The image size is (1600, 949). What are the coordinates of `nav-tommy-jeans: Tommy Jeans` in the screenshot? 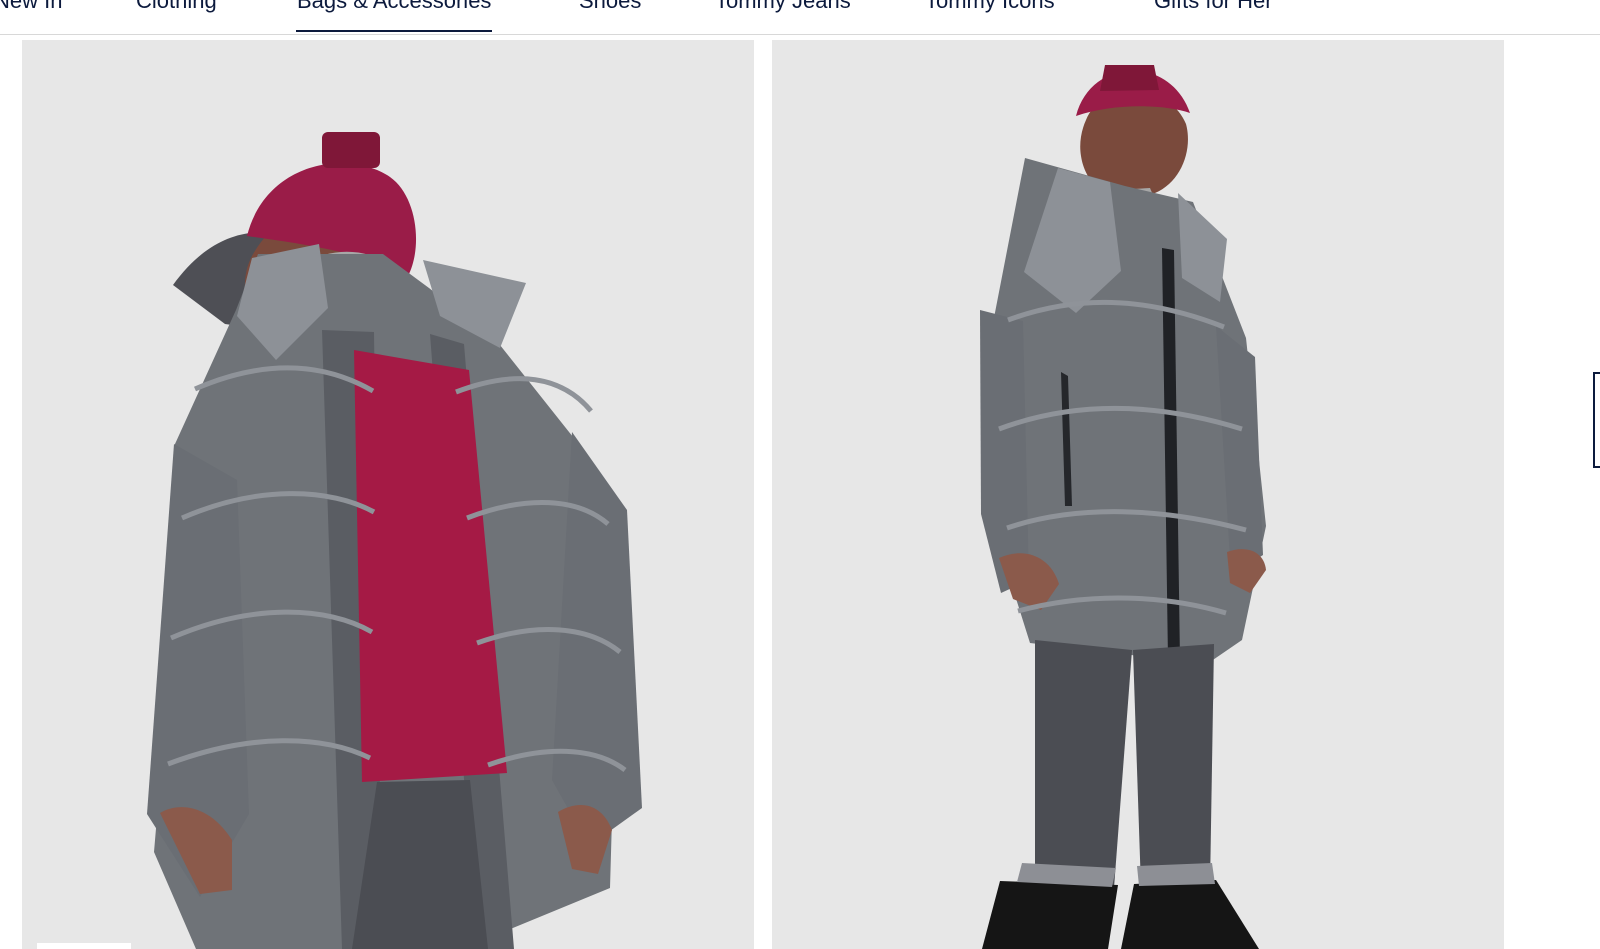 It's located at (783, 15).